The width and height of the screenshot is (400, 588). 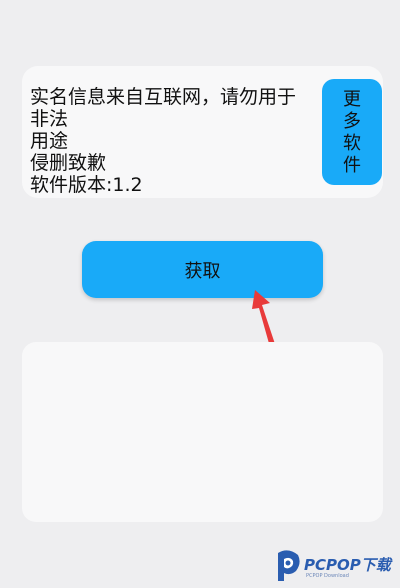 I want to click on more-software-label: 更 多 软 件, so click(x=352, y=132).